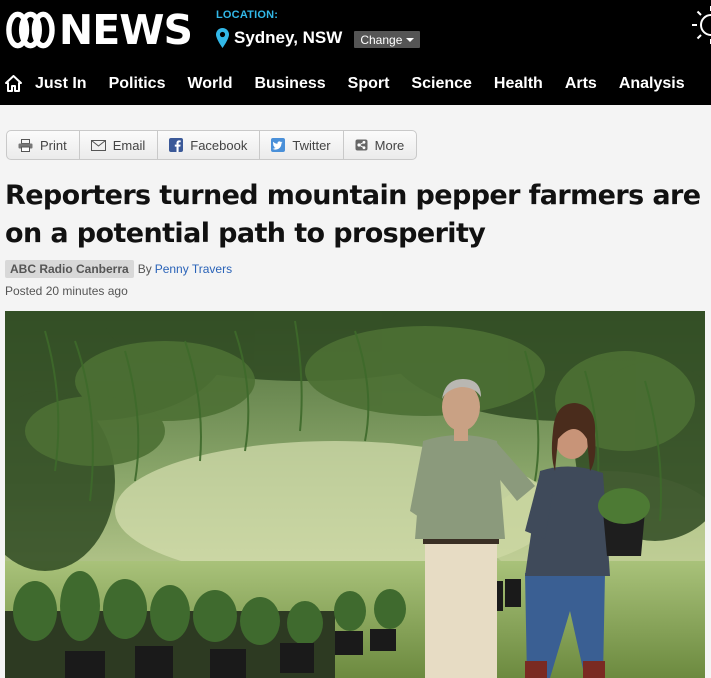 This screenshot has width=711, height=678. I want to click on share-more-icon, so click(361, 145).